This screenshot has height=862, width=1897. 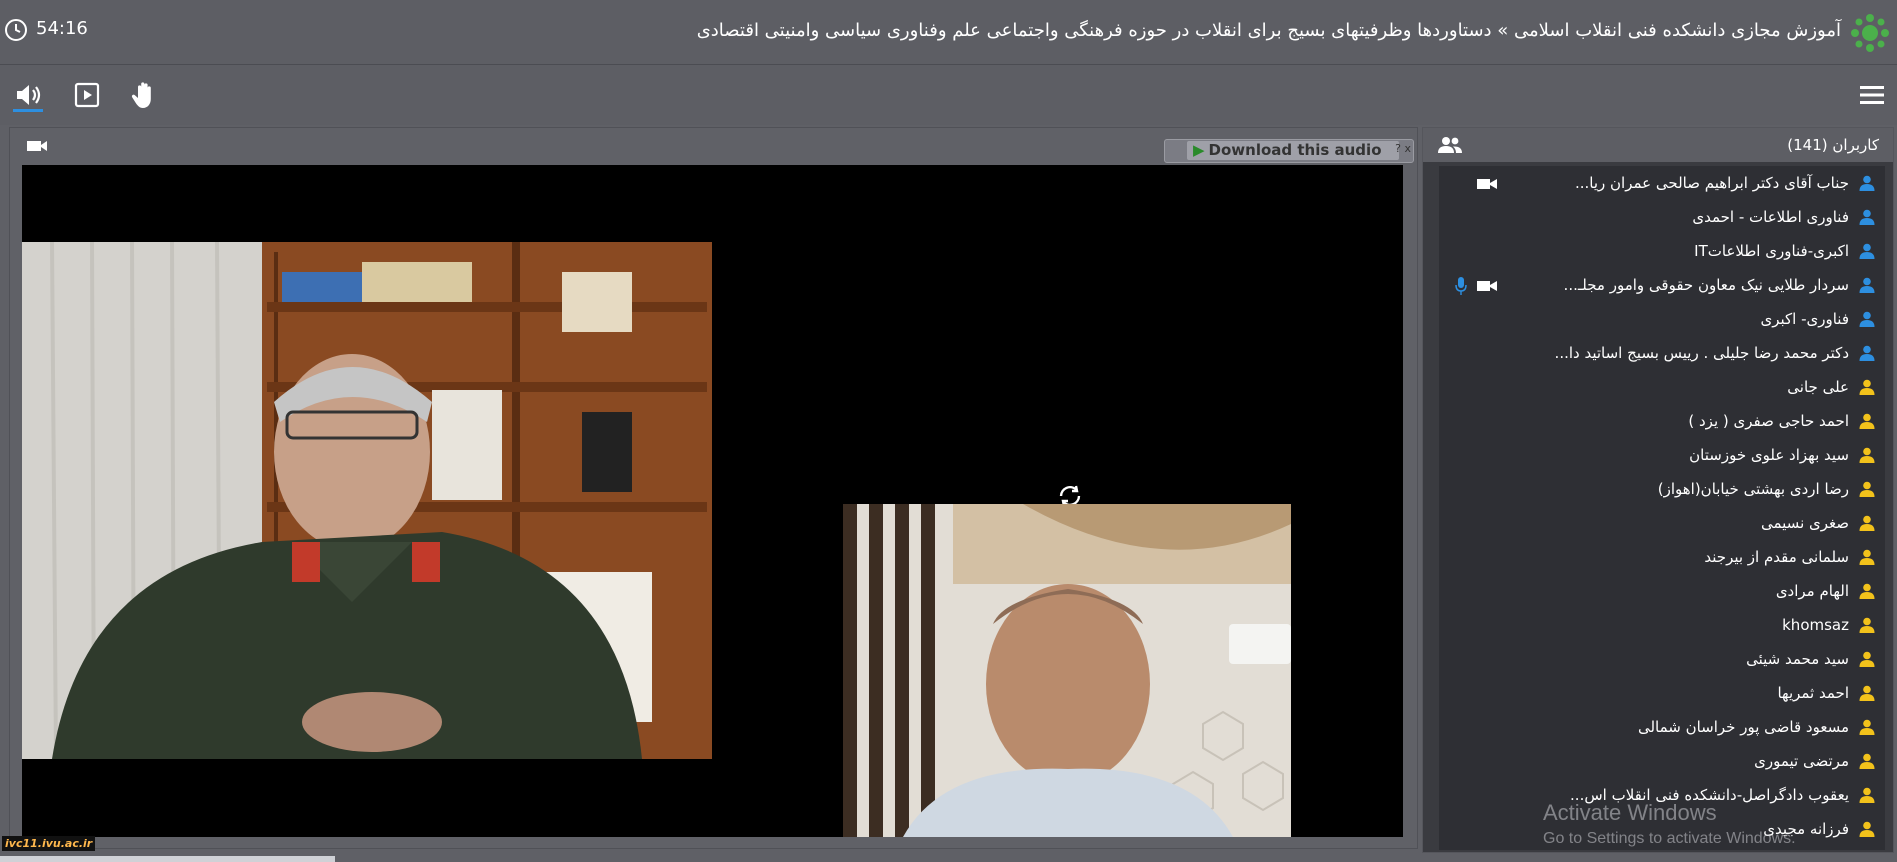 I want to click on user-list-item: رضا اردی بهشتی خیابان(اهواز), so click(x=1662, y=489).